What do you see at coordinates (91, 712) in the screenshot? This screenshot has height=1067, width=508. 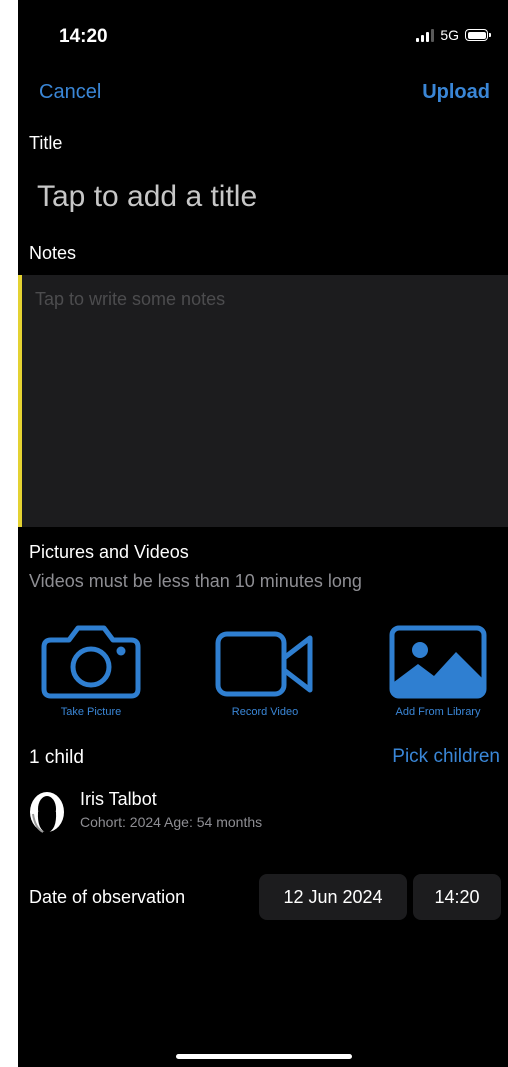 I see `take-picture-label: Take Picture` at bounding box center [91, 712].